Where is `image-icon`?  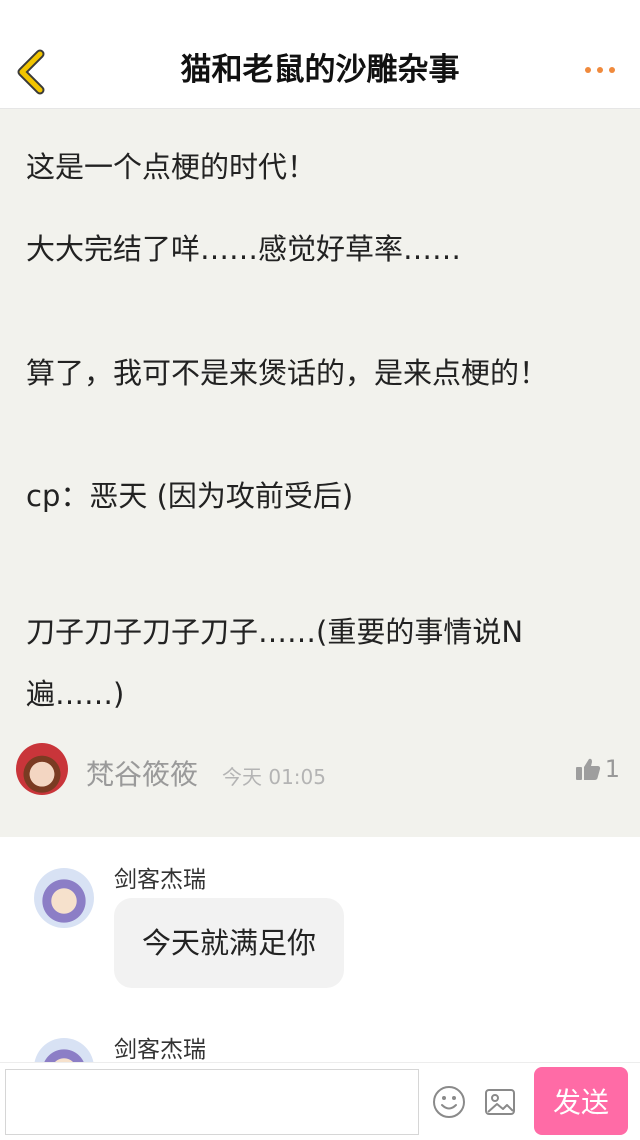
image-icon is located at coordinates (500, 1102).